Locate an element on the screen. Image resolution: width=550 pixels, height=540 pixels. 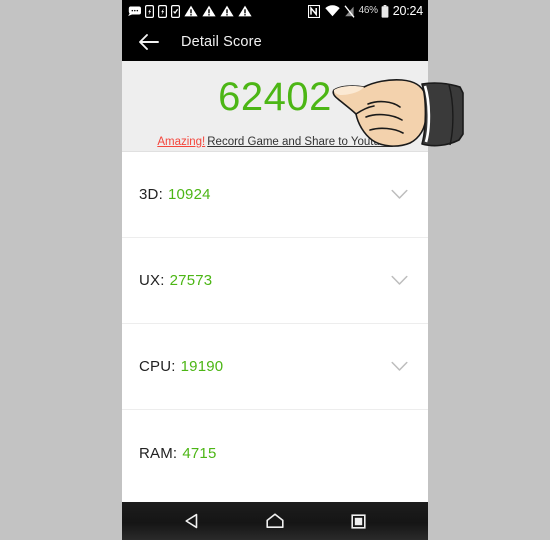
status-bar: 46% 20:24 is located at coordinates (275, 11).